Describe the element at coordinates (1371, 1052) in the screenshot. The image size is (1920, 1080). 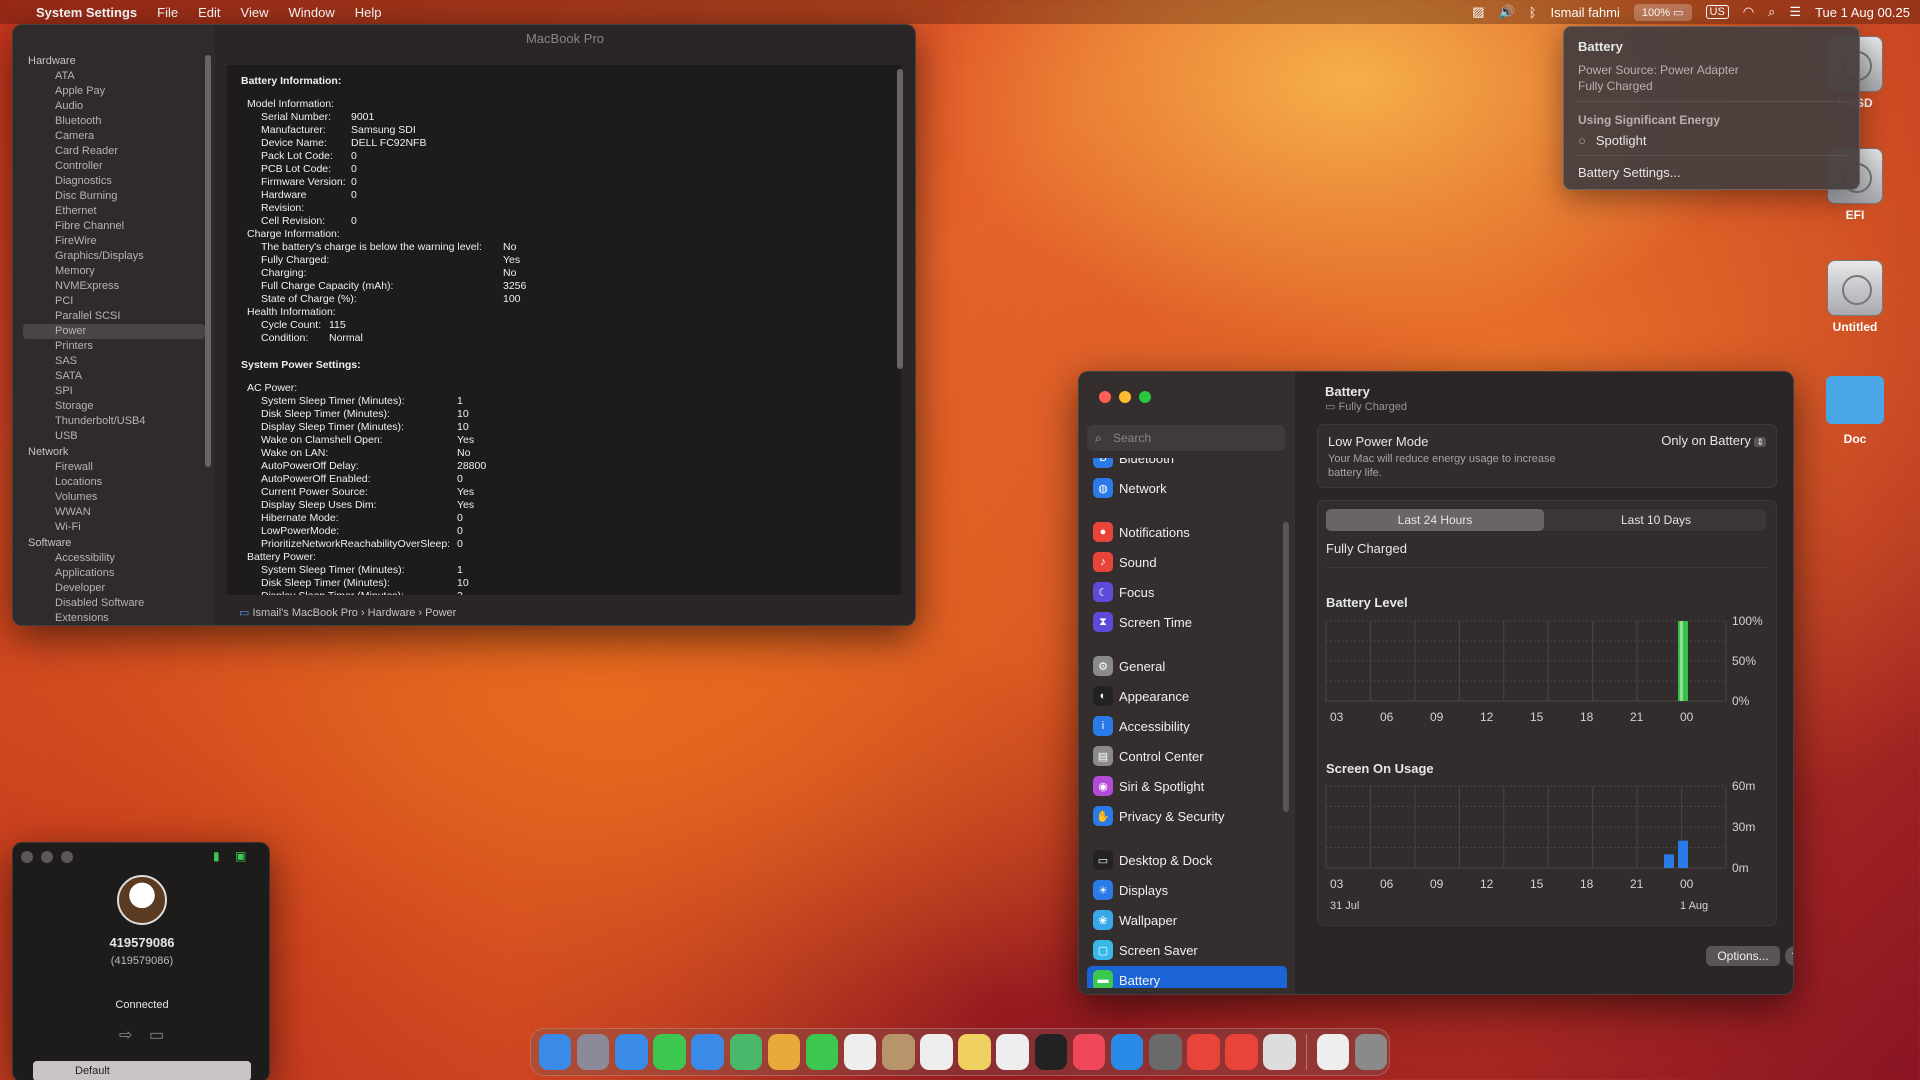
I see `dock-trash-icon` at that location.